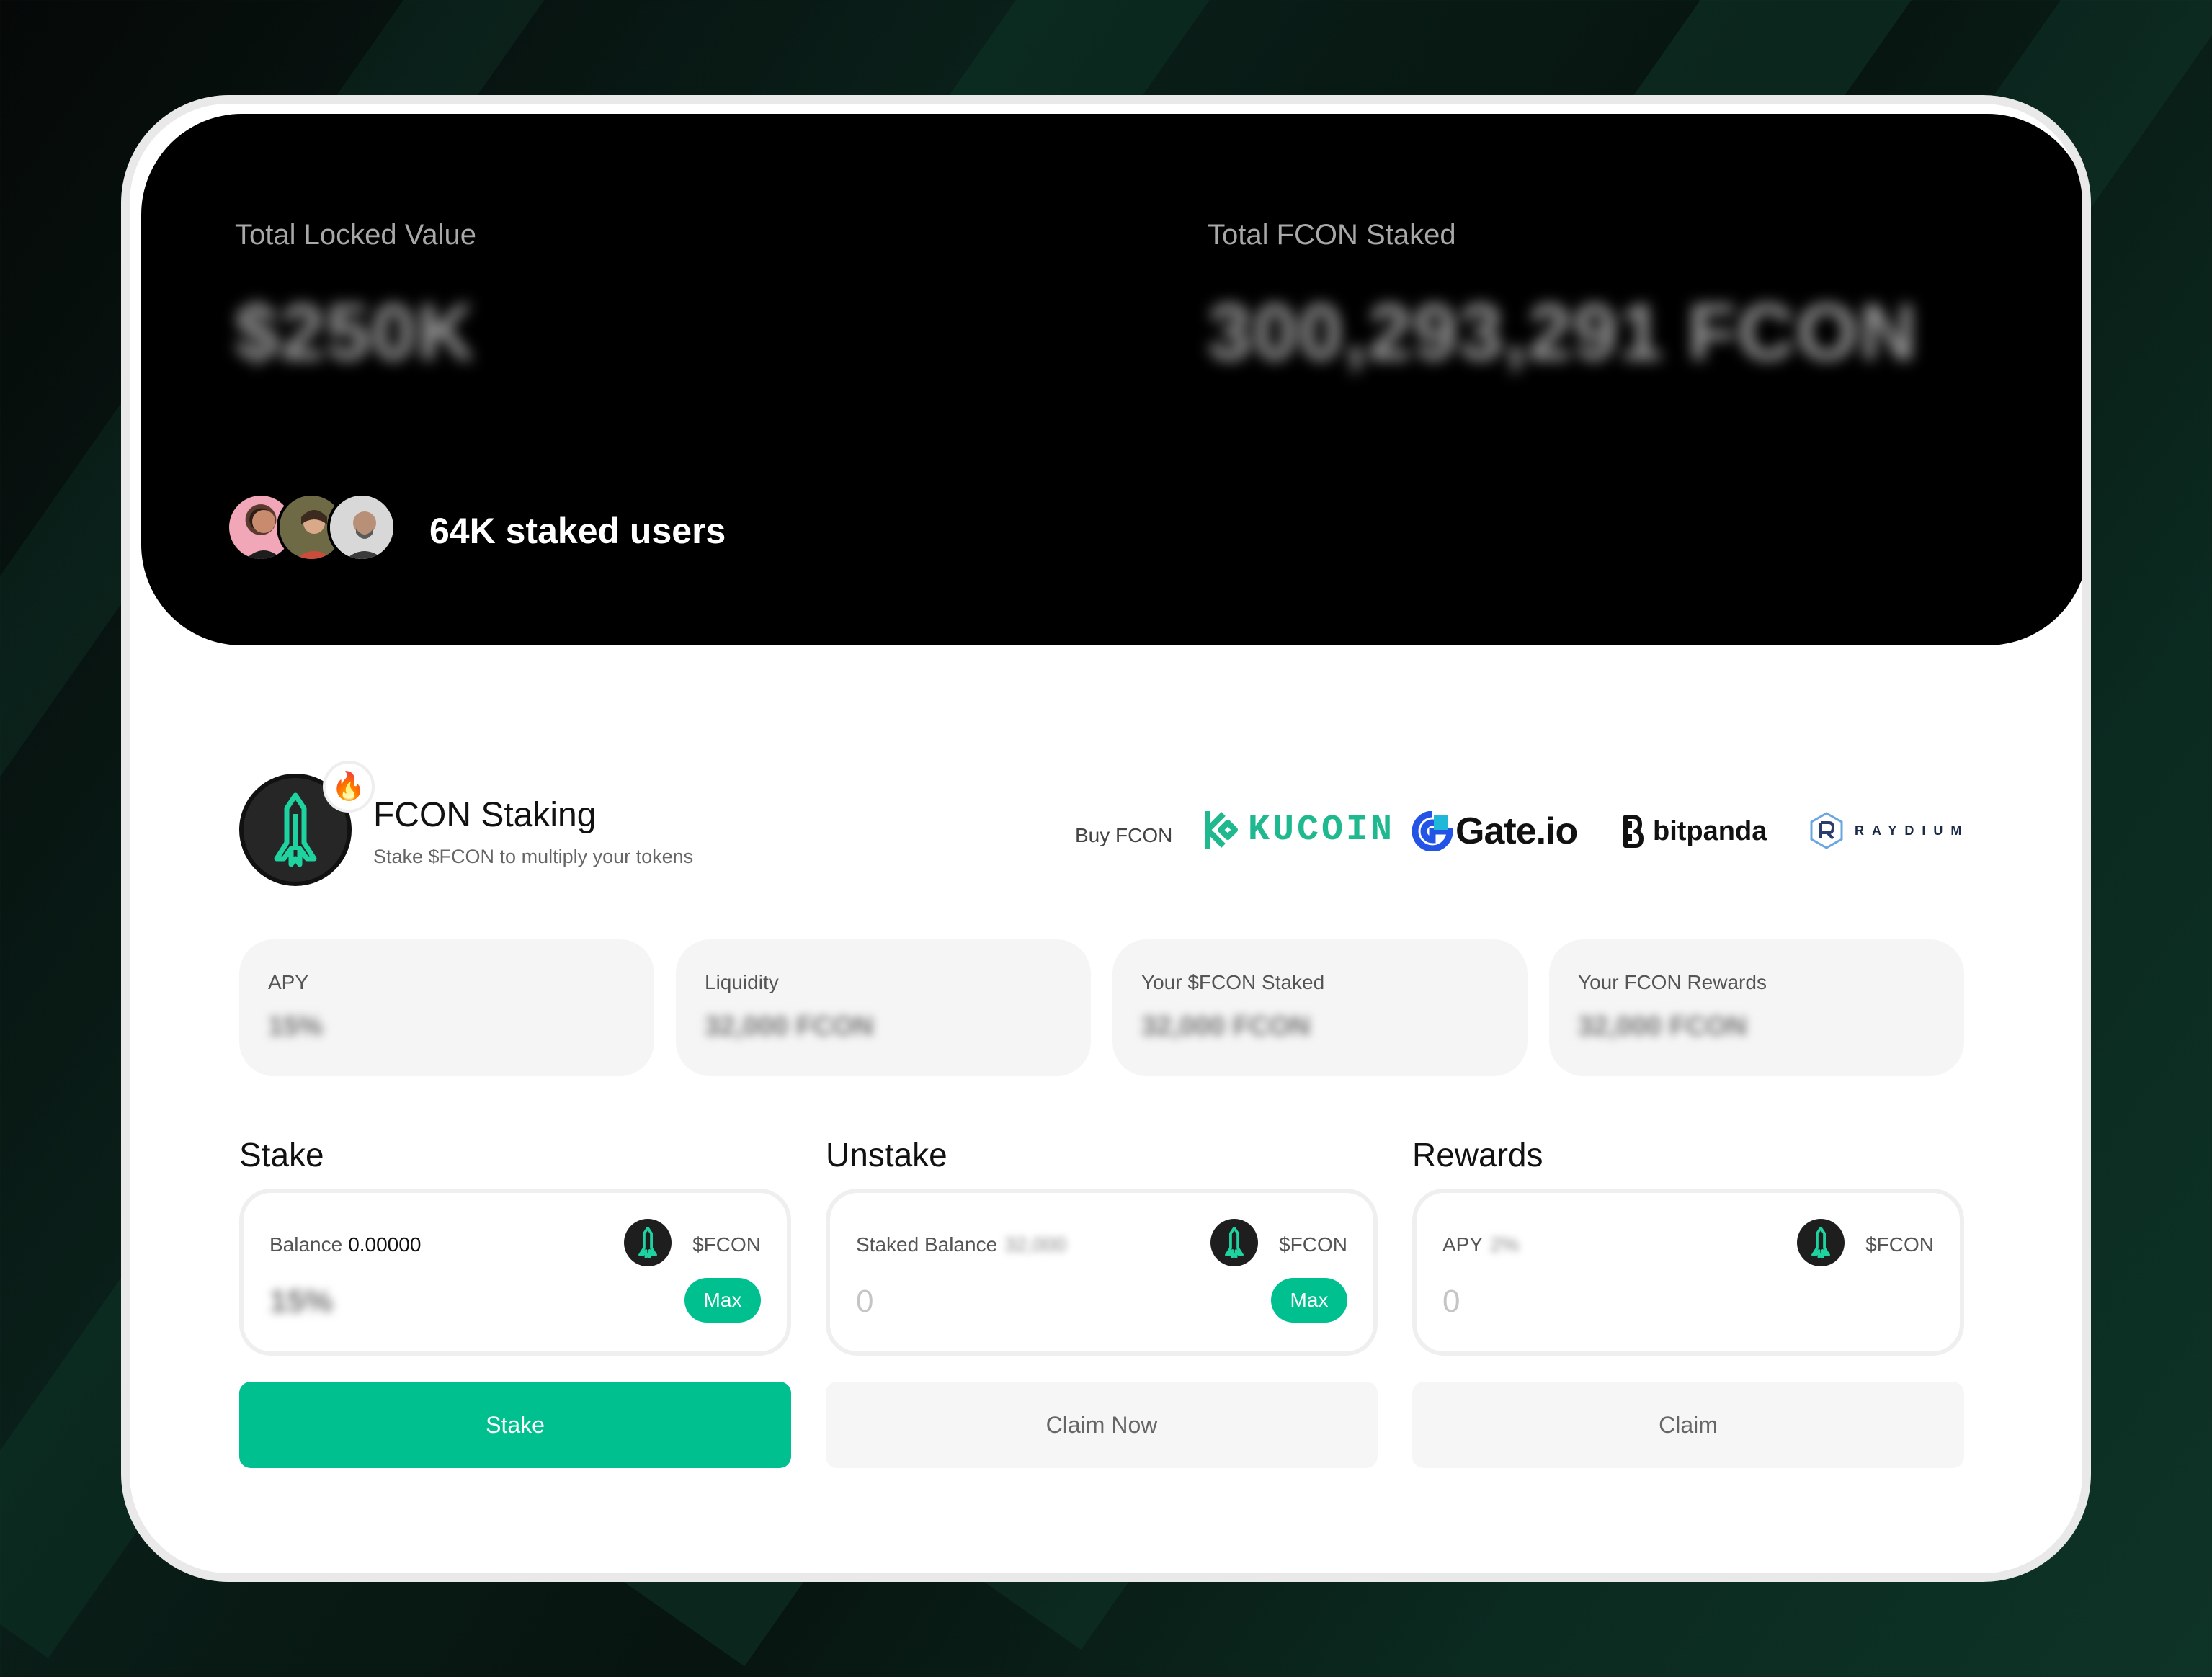 The image size is (2212, 1677). I want to click on rewards-apy-value: 2%, so click(1505, 1244).